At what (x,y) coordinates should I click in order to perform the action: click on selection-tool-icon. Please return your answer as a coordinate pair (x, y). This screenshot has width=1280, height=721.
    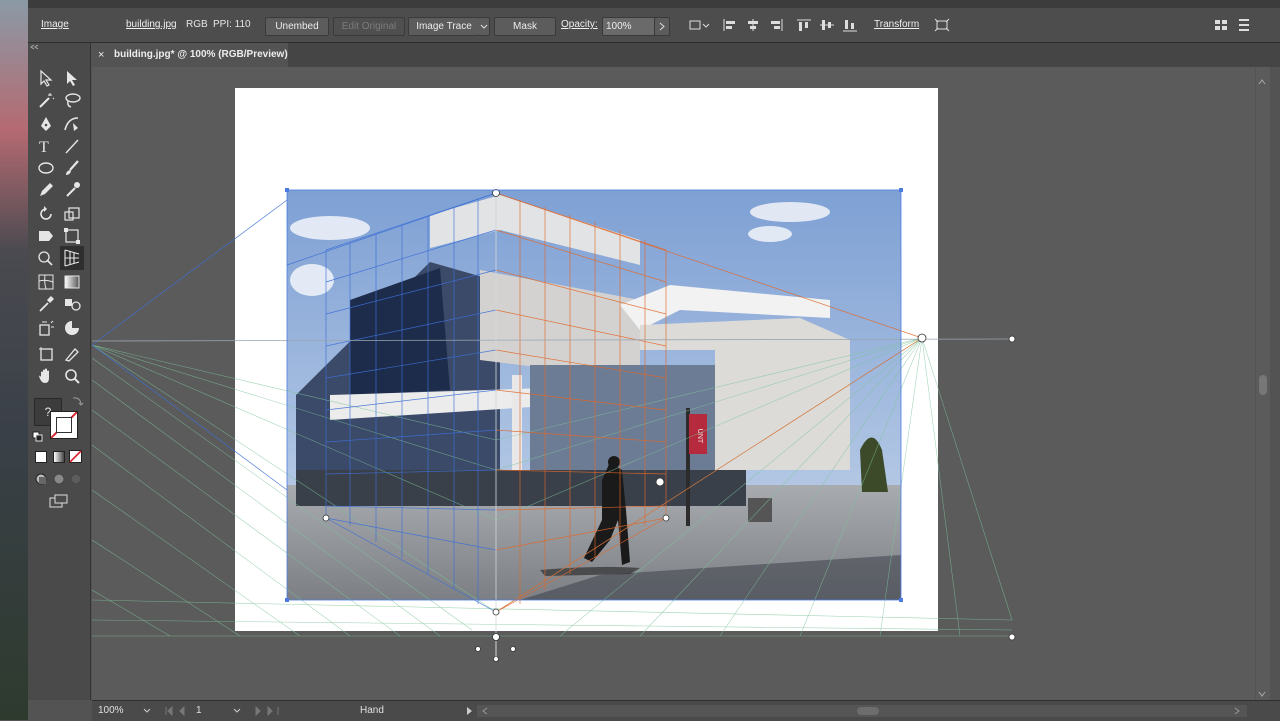
    Looking at the image, I should click on (46, 78).